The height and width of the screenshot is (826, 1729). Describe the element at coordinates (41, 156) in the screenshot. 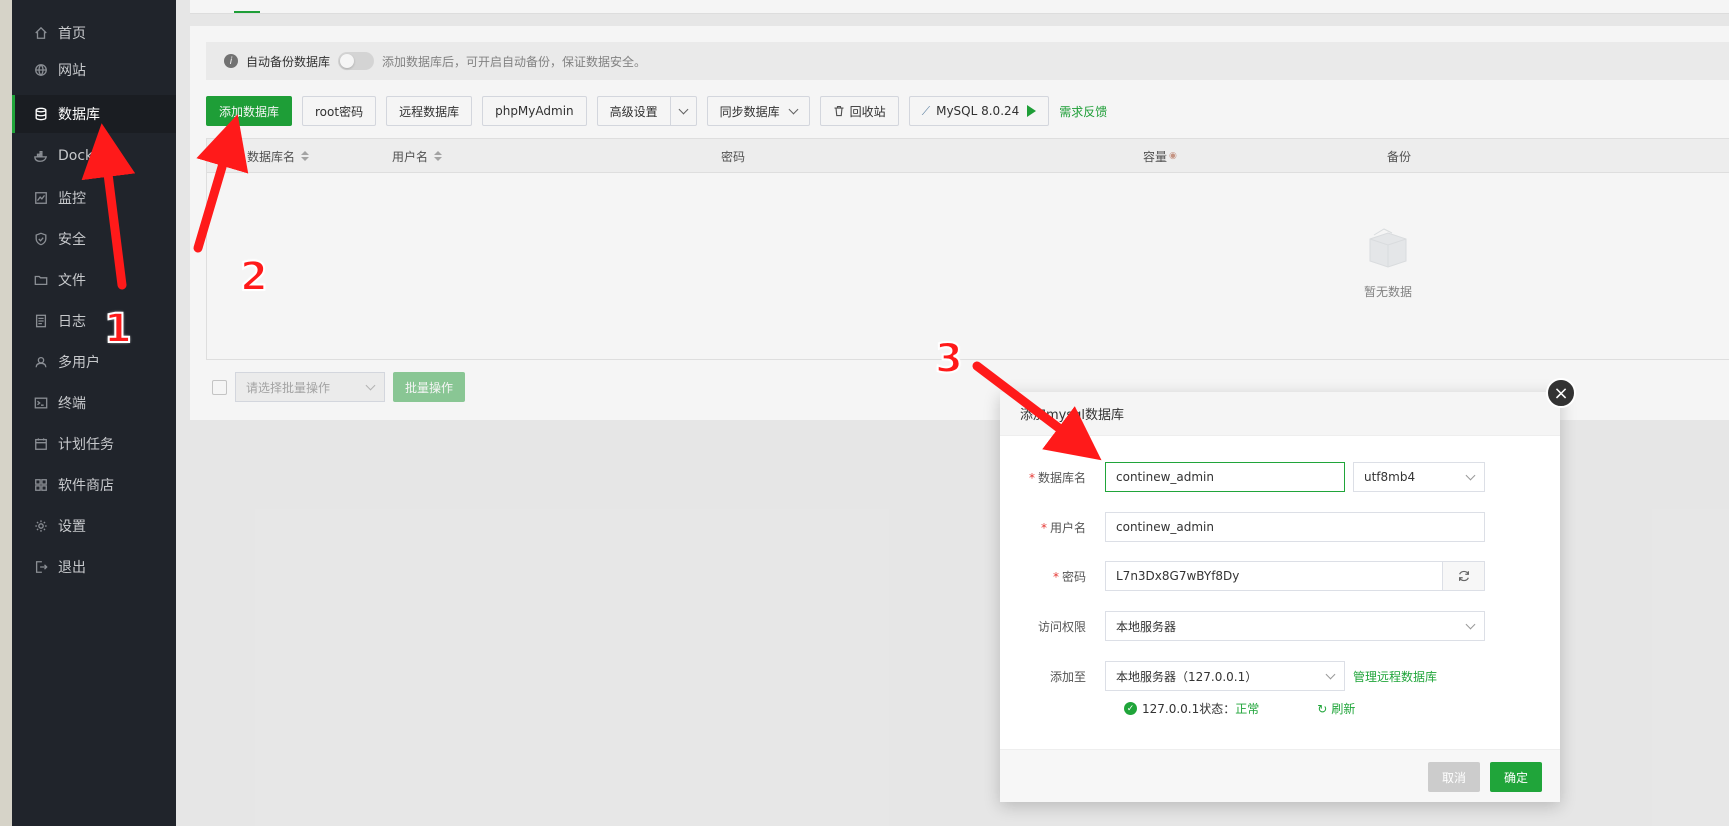

I see `docker-icon` at that location.